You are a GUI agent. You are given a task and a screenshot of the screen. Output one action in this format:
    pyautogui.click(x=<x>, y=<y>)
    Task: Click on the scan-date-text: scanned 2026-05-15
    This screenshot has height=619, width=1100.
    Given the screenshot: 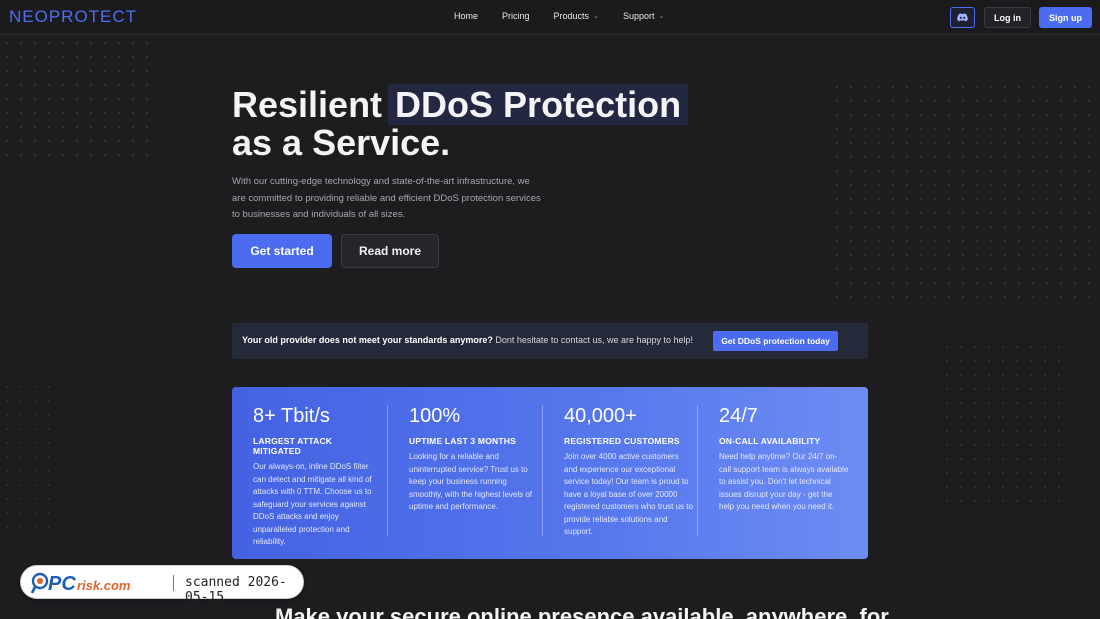 What is the action you would take?
    pyautogui.click(x=236, y=590)
    